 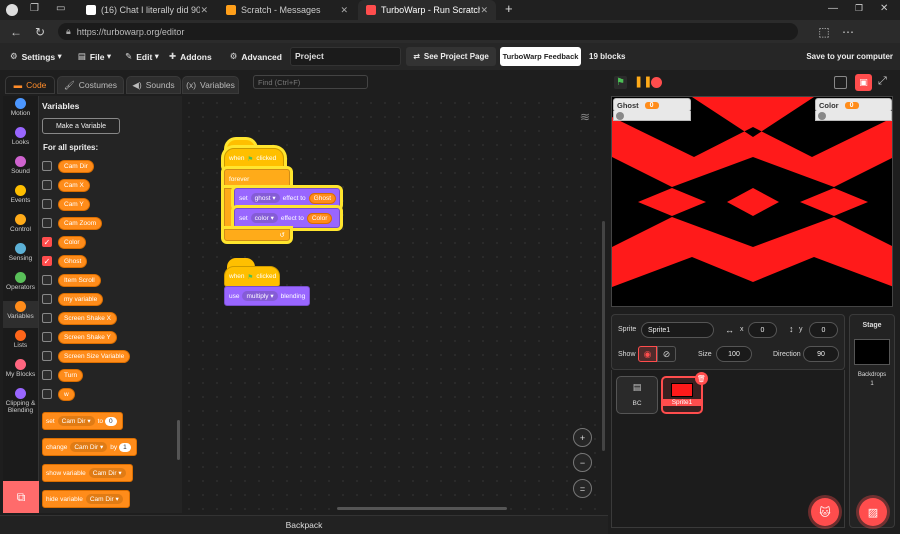 I want to click on window-close-icon: ✕, so click(x=884, y=8).